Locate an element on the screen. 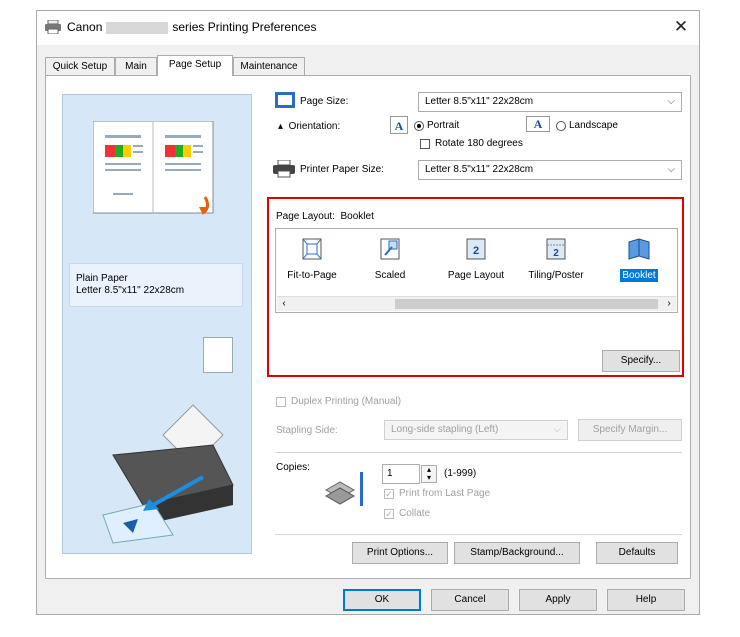 Image resolution: width=740 pixels, height=637 pixels. paper-info: Plain Paper Letter 8.5"x11" 22x28cm is located at coordinates (156, 285).